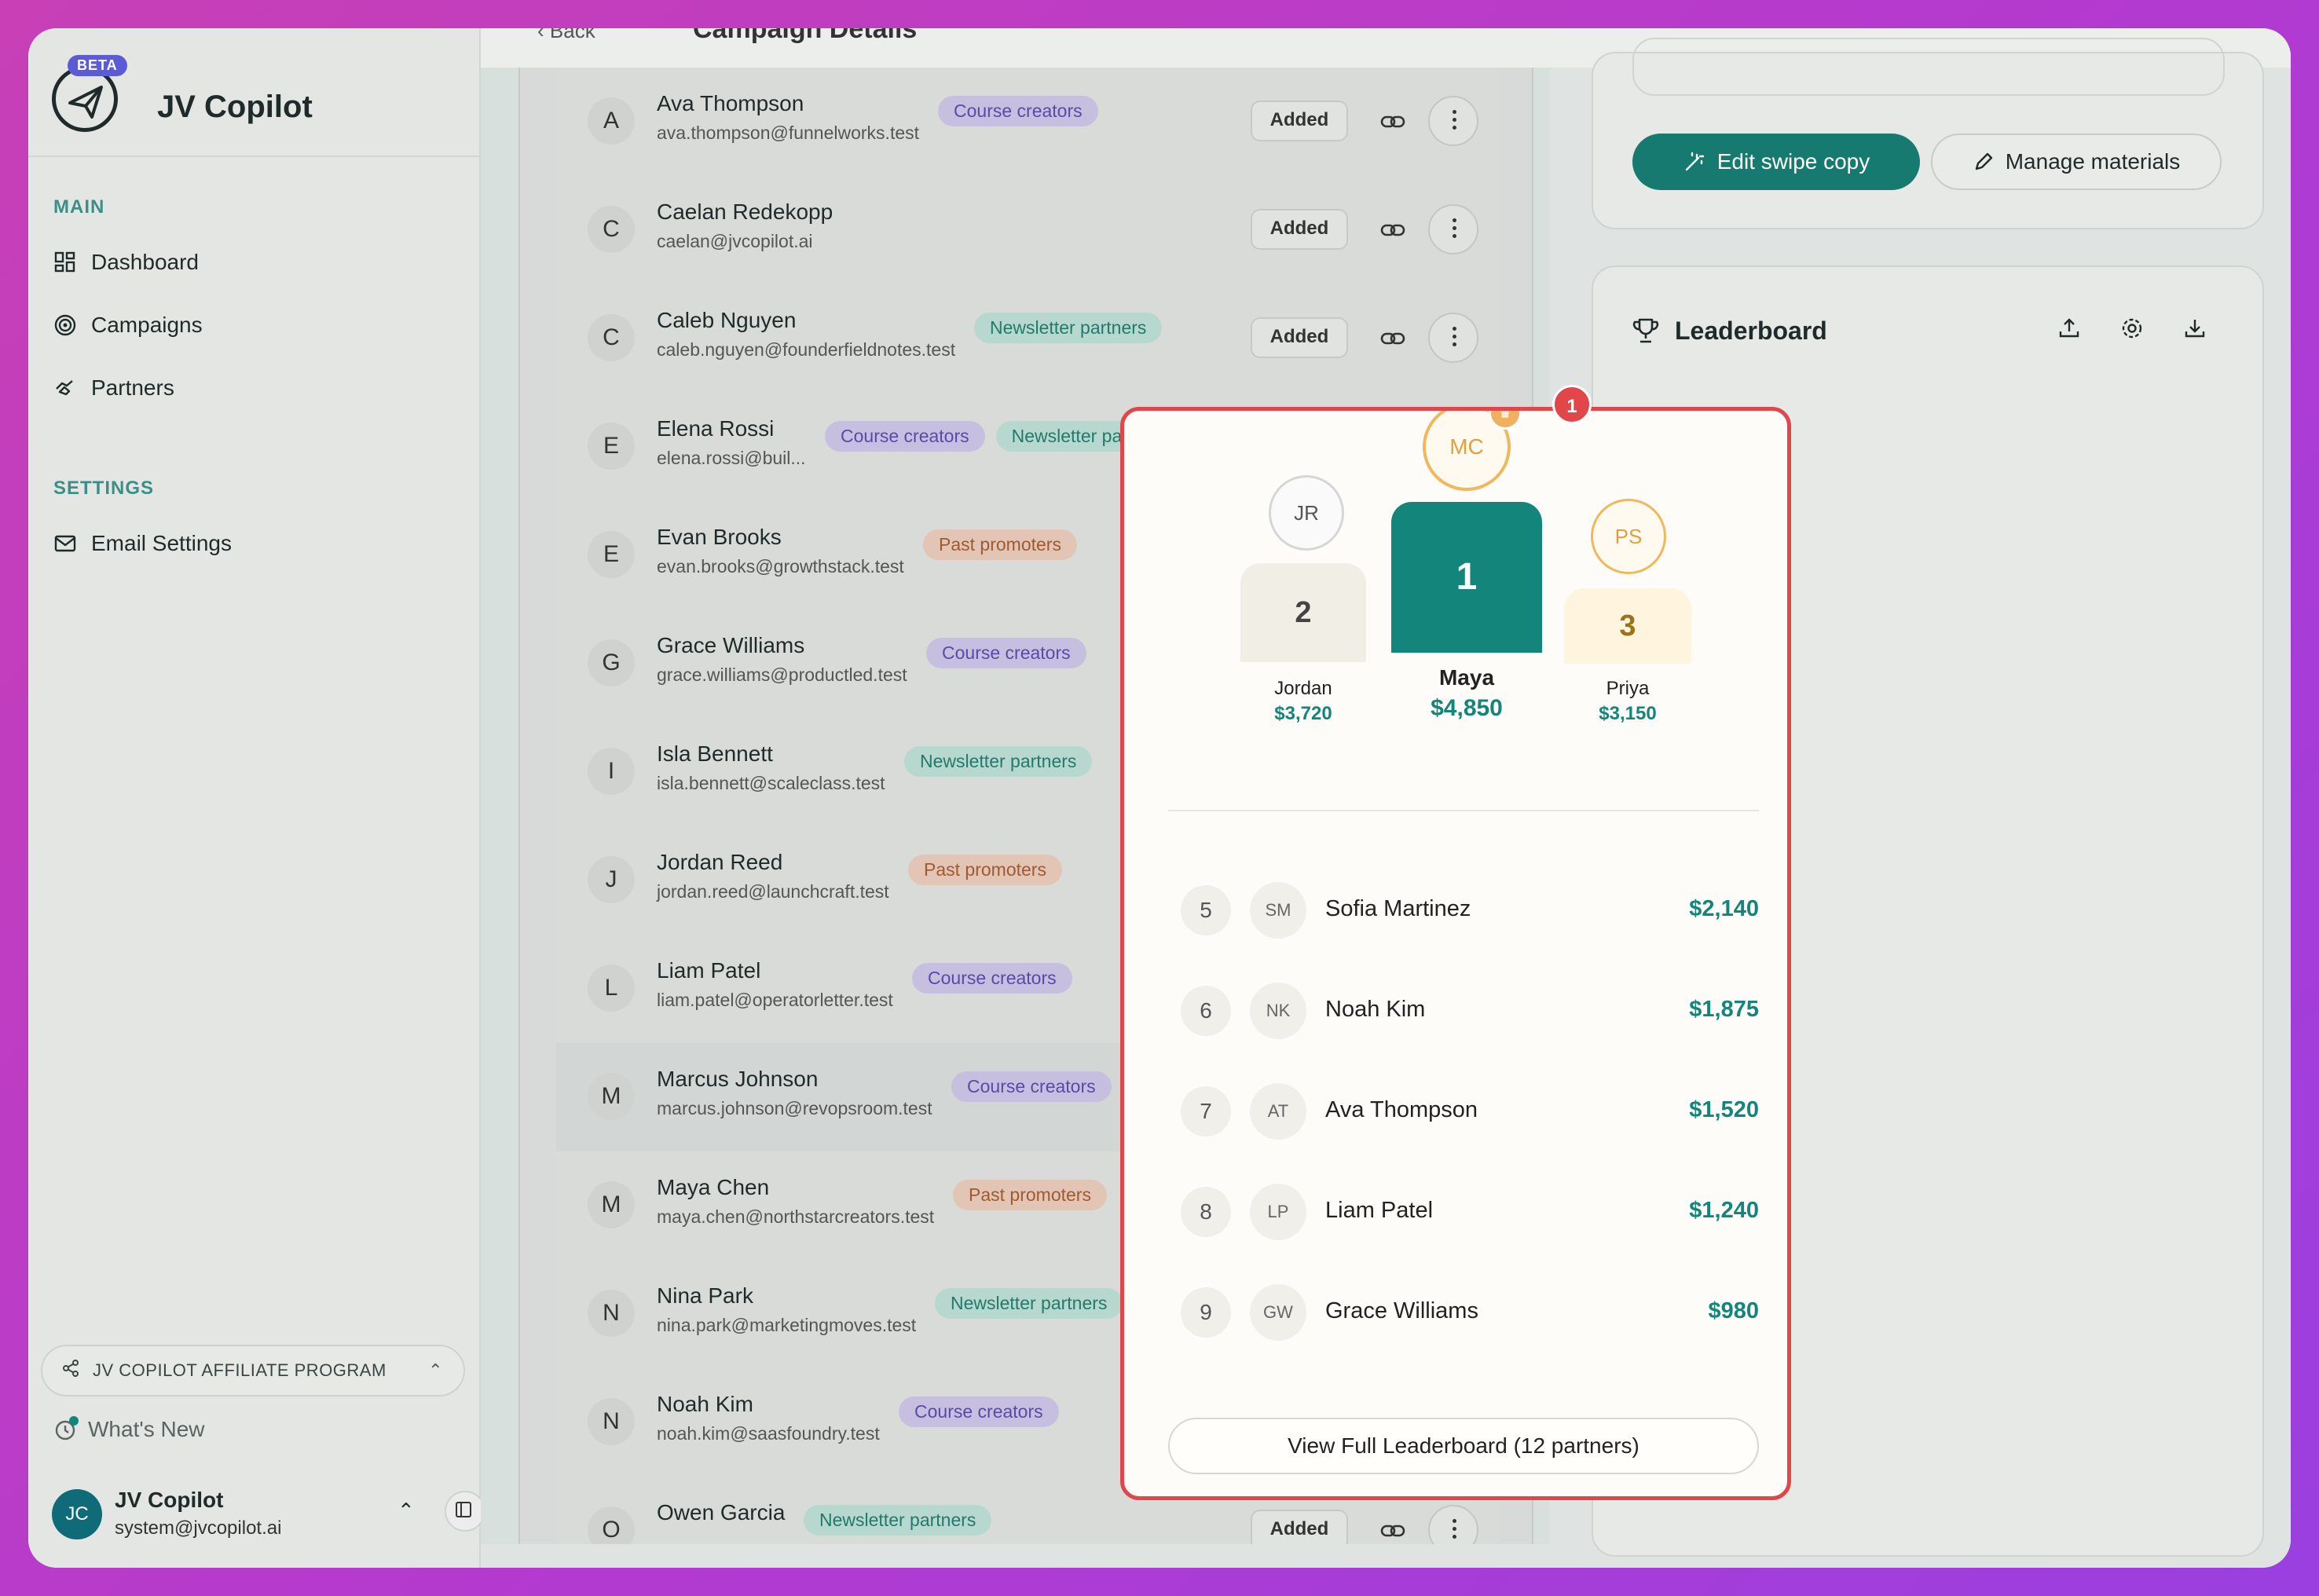 Image resolution: width=2319 pixels, height=1596 pixels. I want to click on button-label: Edit swipe copy, so click(1793, 161).